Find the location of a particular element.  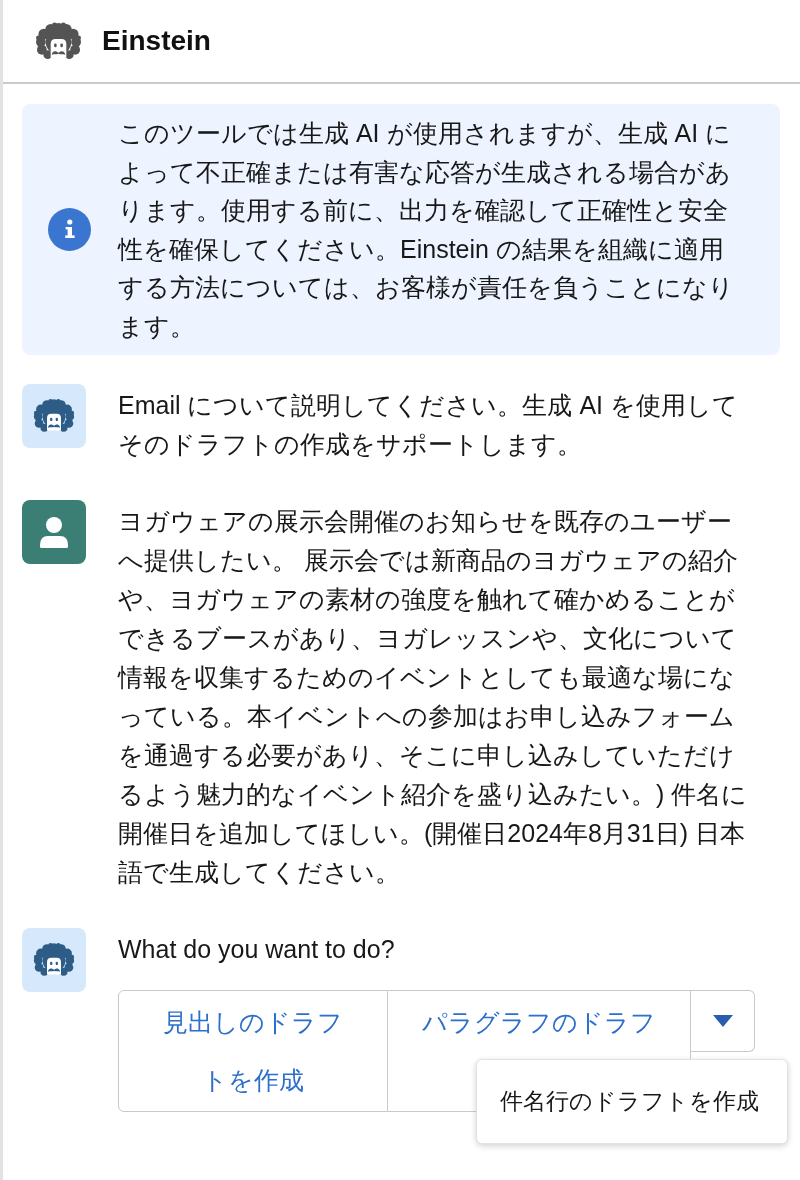

action-button: 見出しのドラフトを作成 is located at coordinates (253, 1051).